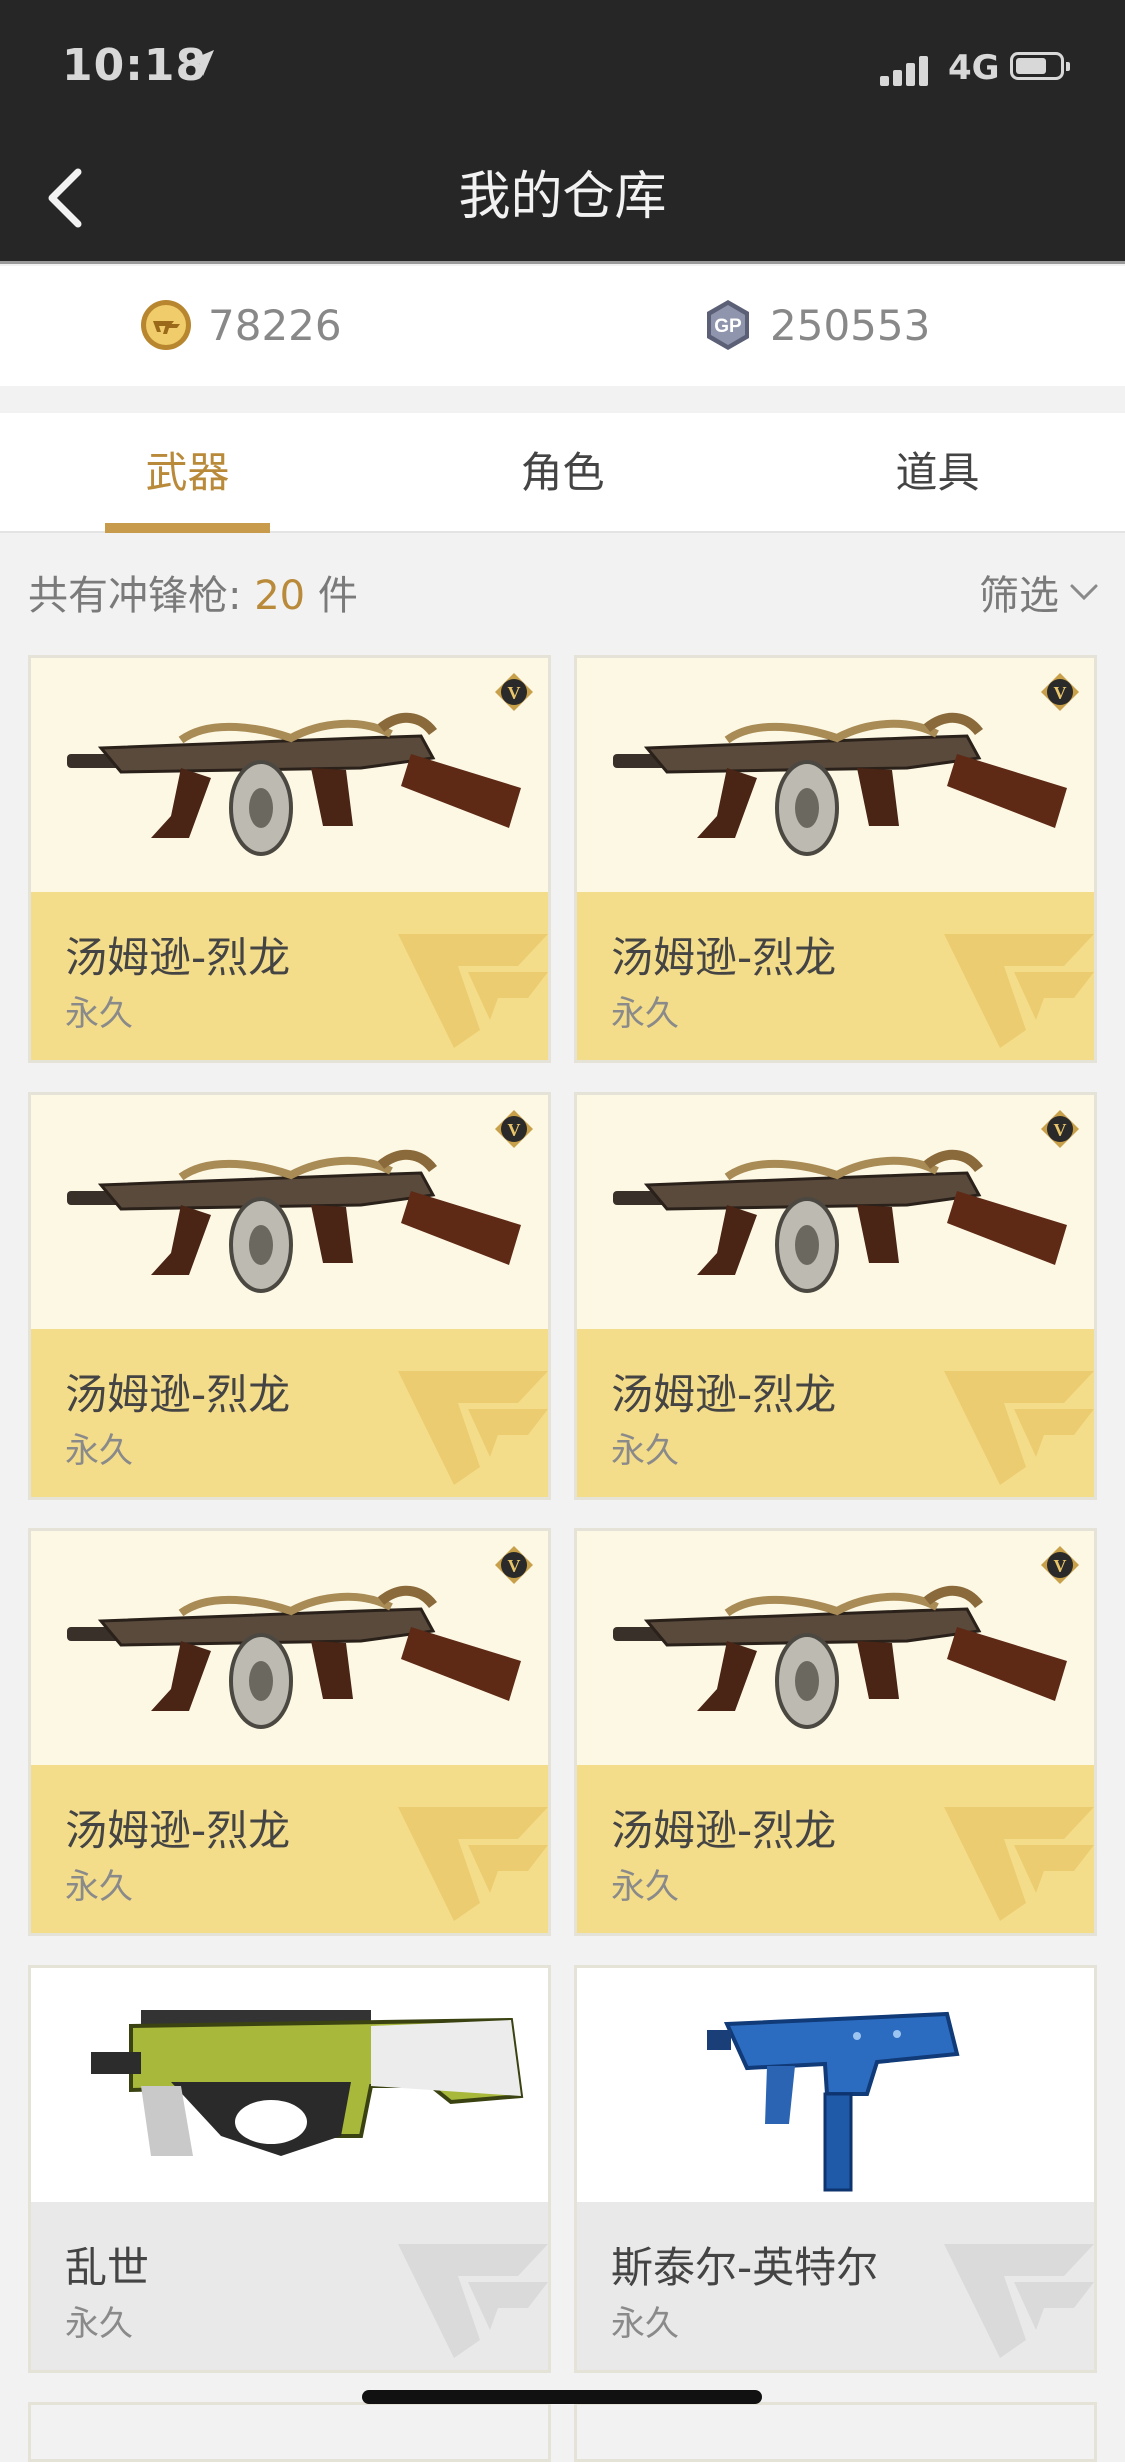  I want to click on gp-points-amount: 250553, so click(850, 325).